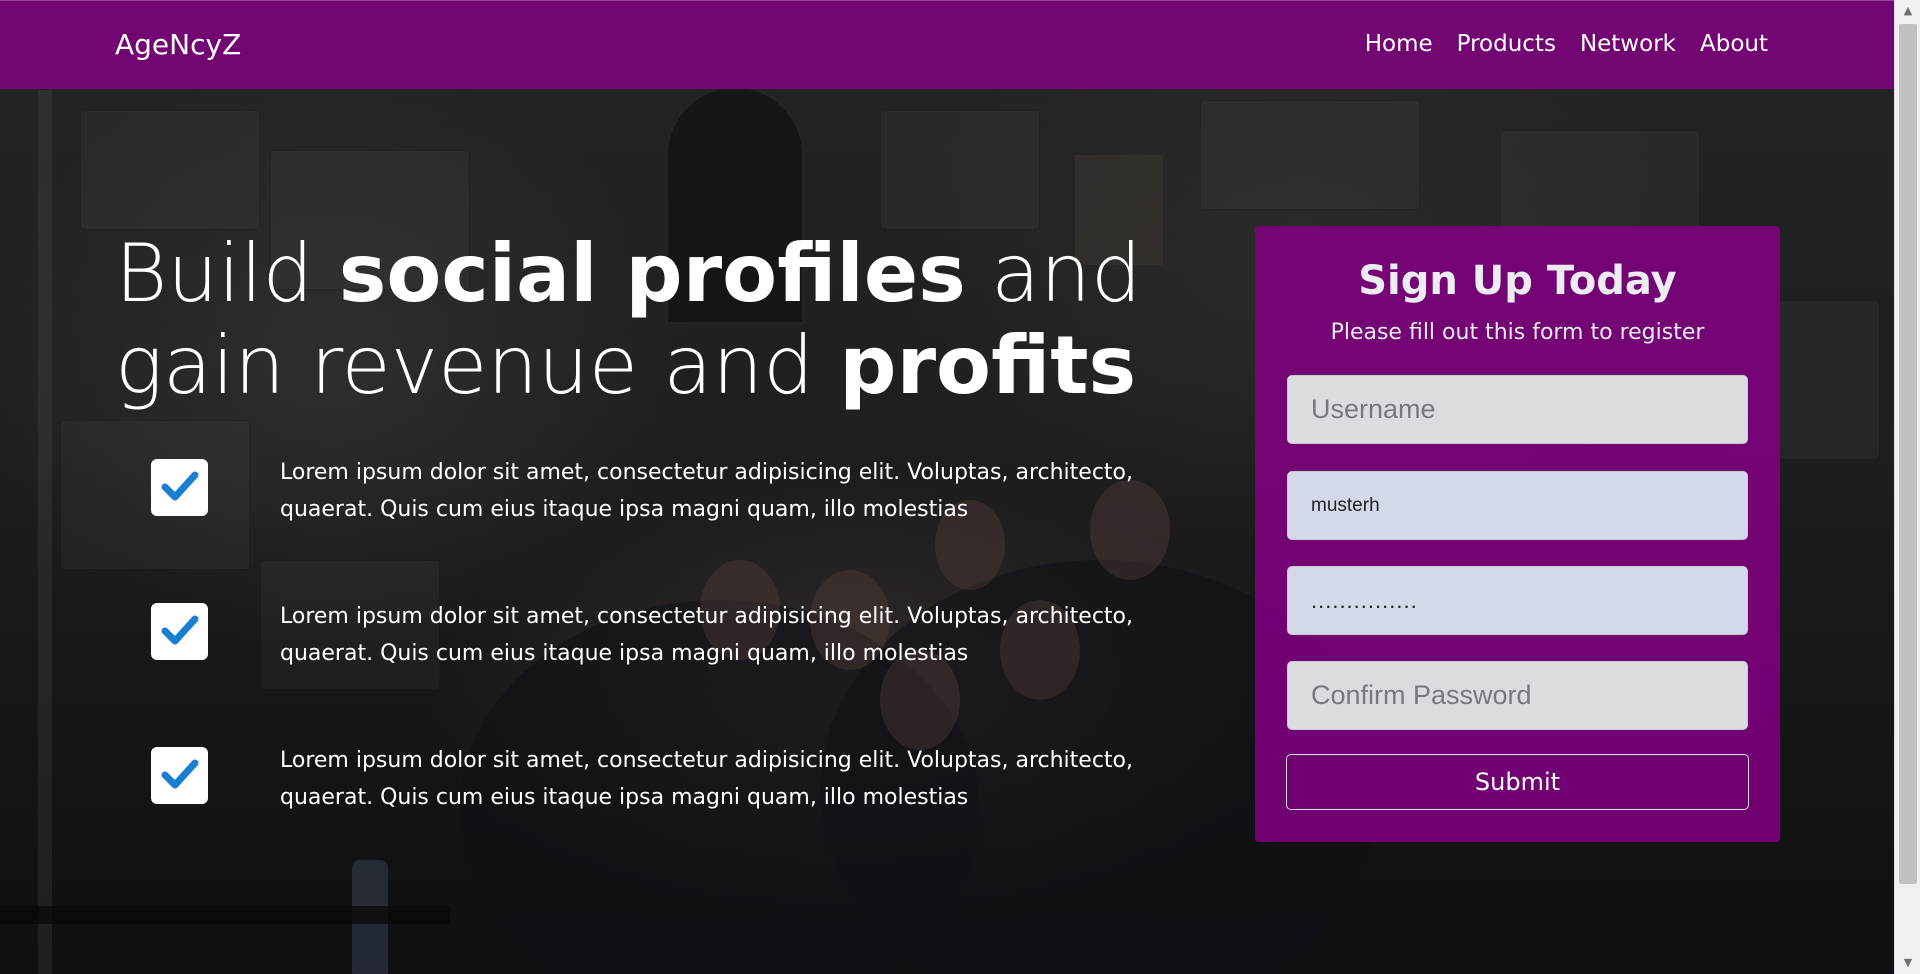 The height and width of the screenshot is (974, 1920). I want to click on hero-heading-emphasis-1: social profiles, so click(652, 273).